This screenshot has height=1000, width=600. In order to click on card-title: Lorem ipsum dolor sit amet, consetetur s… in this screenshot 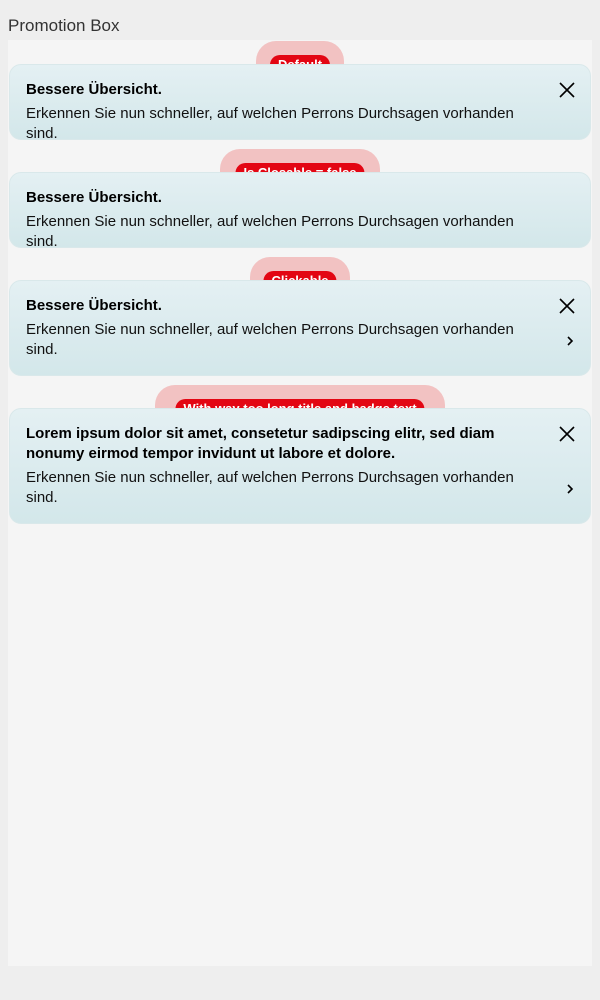, I will do `click(260, 443)`.